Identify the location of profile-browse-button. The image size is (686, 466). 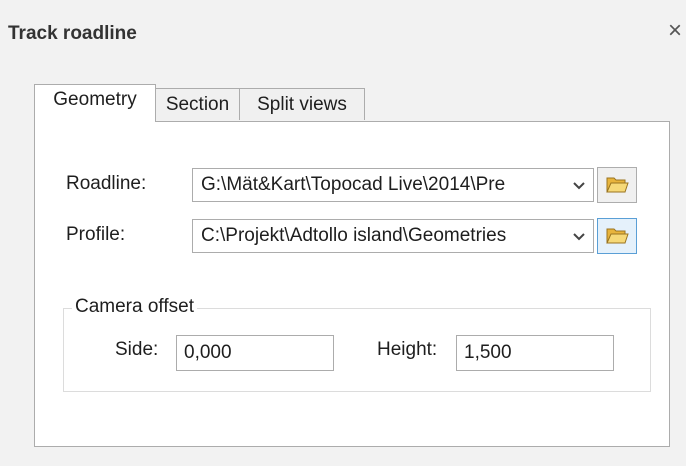
(617, 236).